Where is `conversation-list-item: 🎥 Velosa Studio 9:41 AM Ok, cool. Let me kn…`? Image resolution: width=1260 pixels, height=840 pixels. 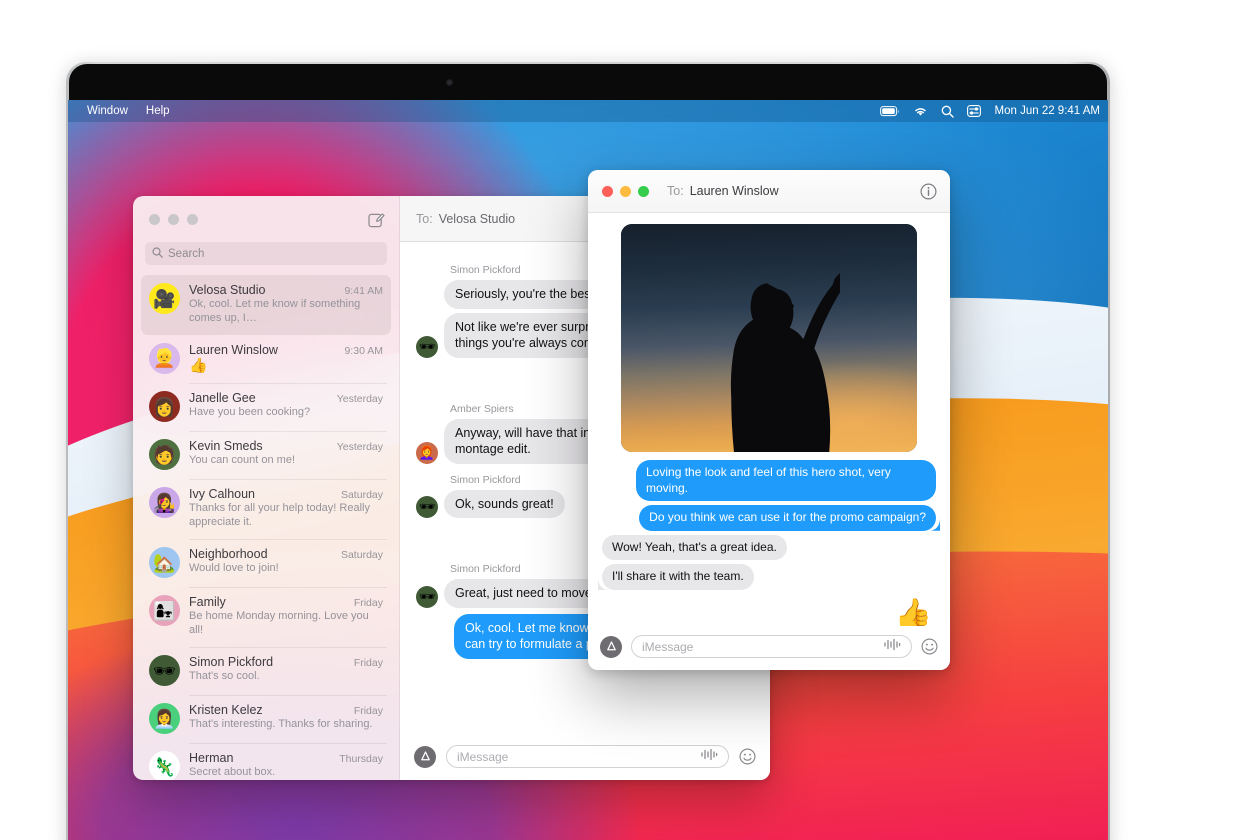
conversation-list-item: 🎥 Velosa Studio 9:41 AM Ok, cool. Let me kn… is located at coordinates (266, 305).